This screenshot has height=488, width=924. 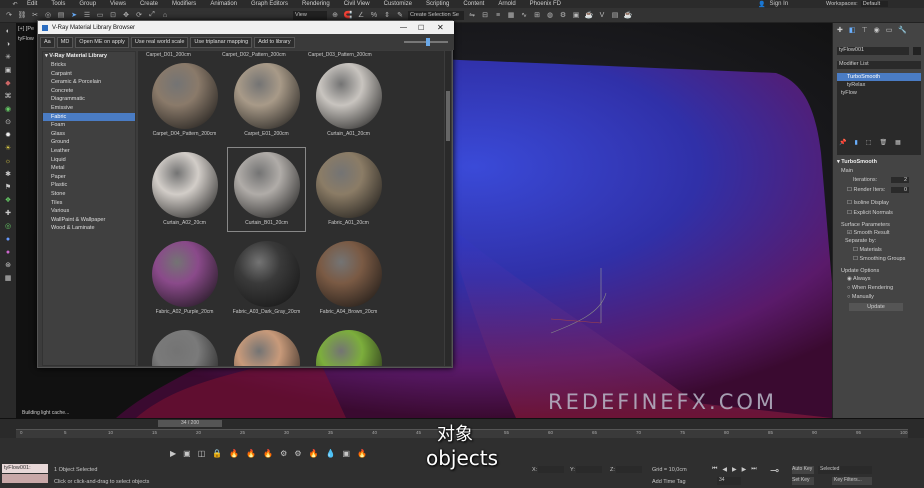 What do you see at coordinates (879, 93) in the screenshot?
I see `stack-item-tyflow: tyFlow` at bounding box center [879, 93].